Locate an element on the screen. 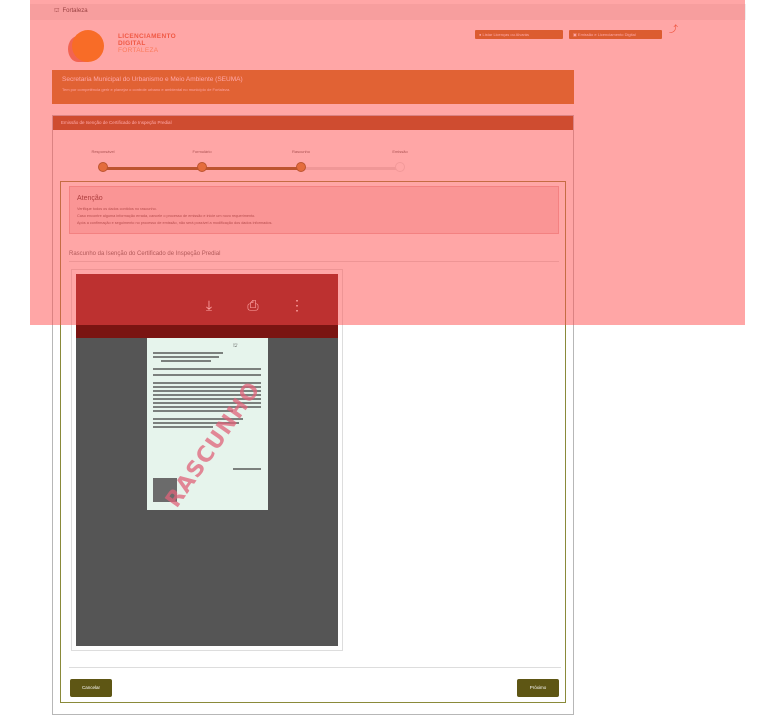 Image resolution: width=762 pixels, height=716 pixels. pdf-page: ⛫ RASCUNHO is located at coordinates (207, 425).